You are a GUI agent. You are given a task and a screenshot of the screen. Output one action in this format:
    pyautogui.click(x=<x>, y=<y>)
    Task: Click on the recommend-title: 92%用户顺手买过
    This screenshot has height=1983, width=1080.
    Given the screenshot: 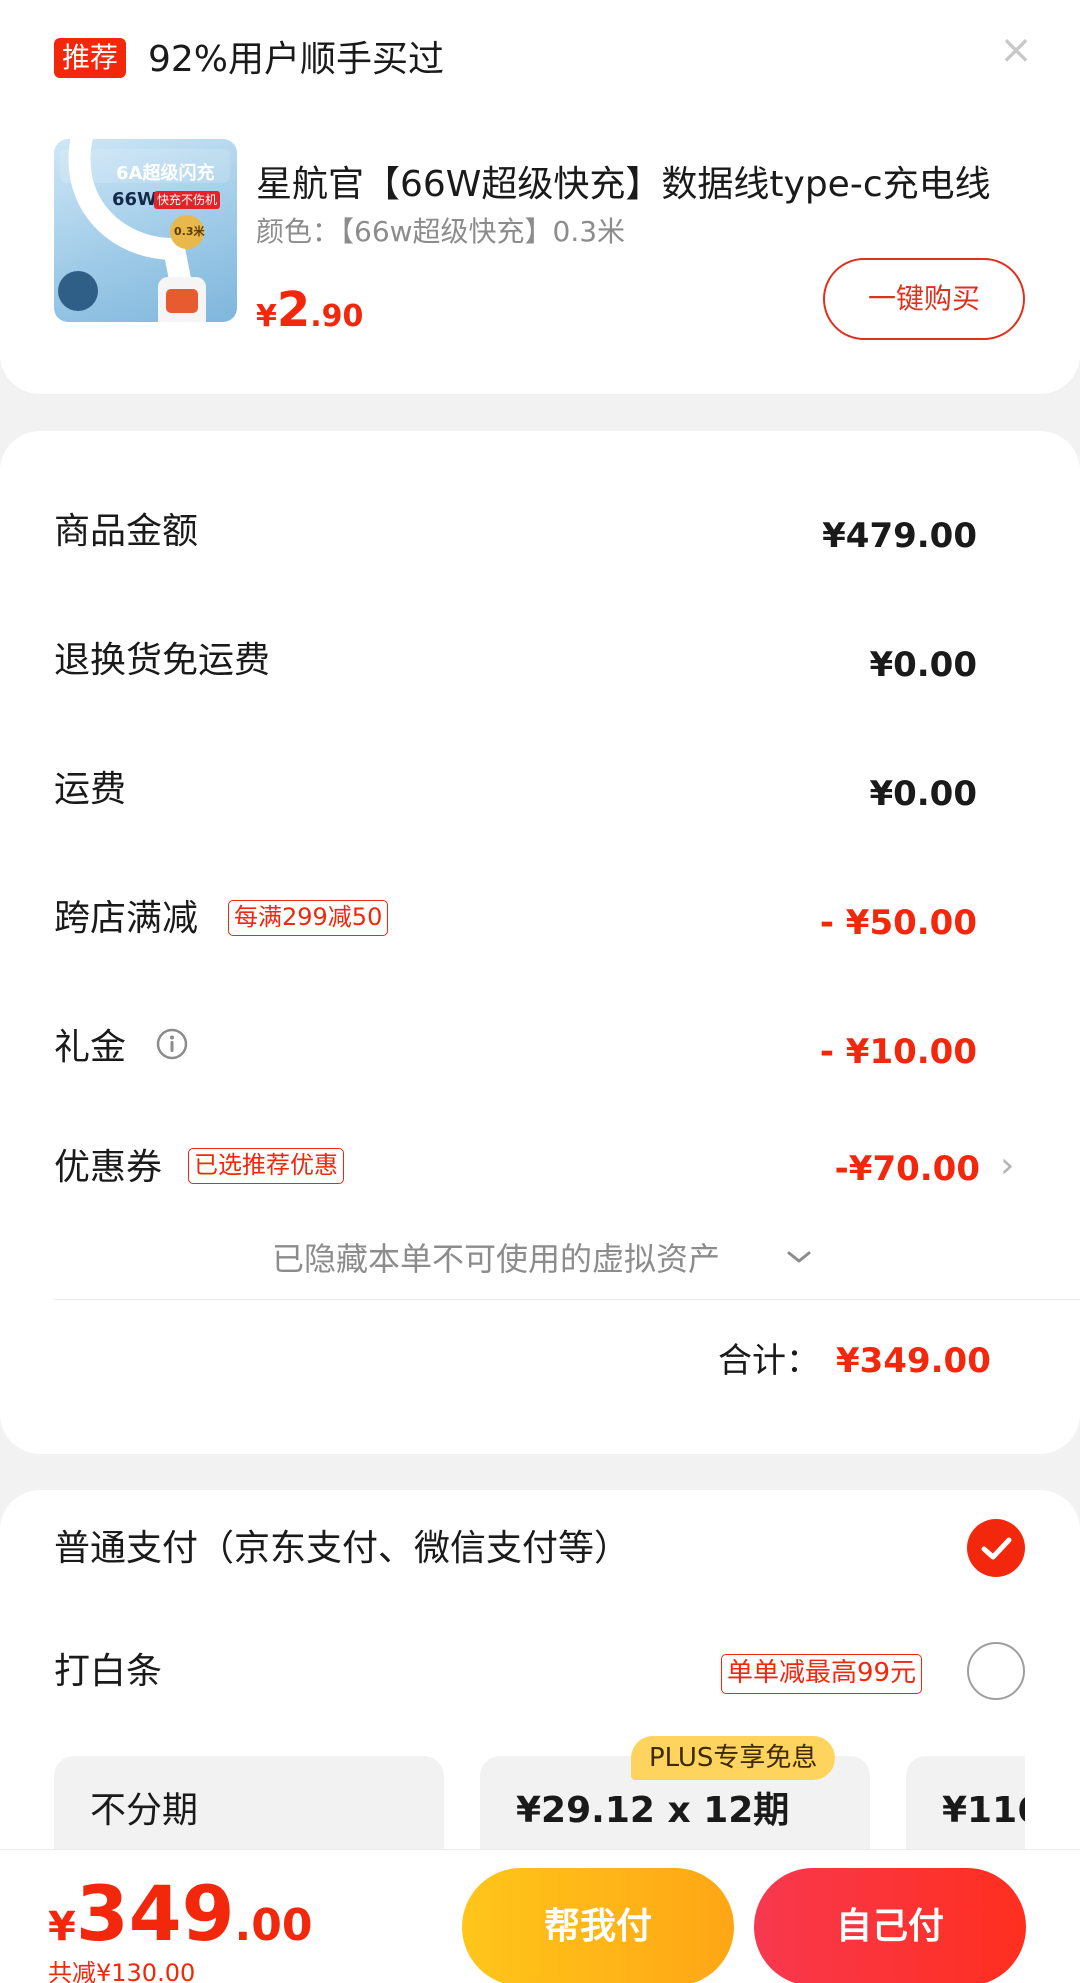 What is the action you would take?
    pyautogui.click(x=296, y=59)
    